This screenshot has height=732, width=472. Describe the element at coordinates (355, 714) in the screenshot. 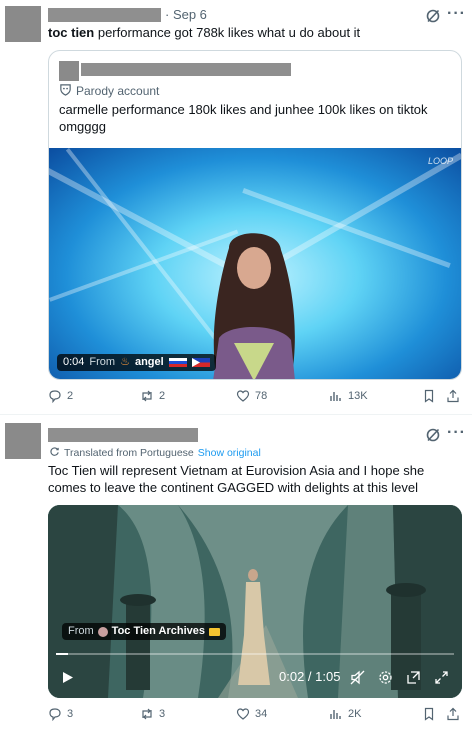

I see `views-count: 2K` at that location.